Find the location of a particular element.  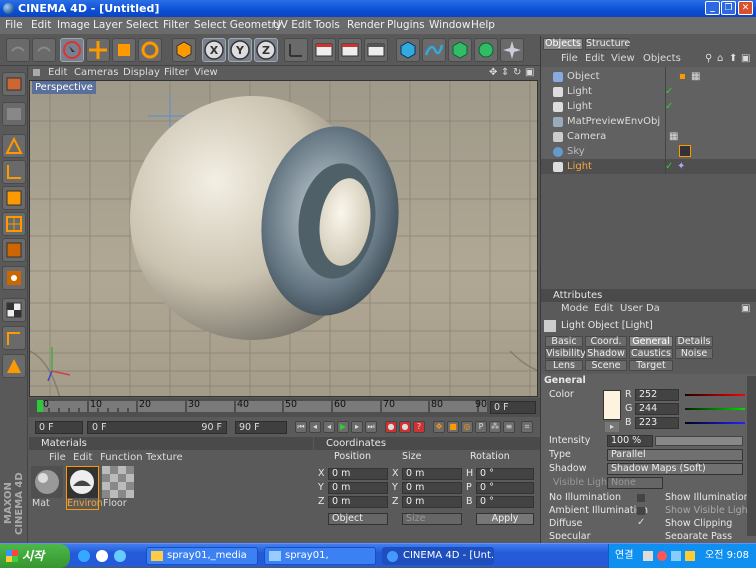

pos-x-field: 0 m is located at coordinates (358, 474).